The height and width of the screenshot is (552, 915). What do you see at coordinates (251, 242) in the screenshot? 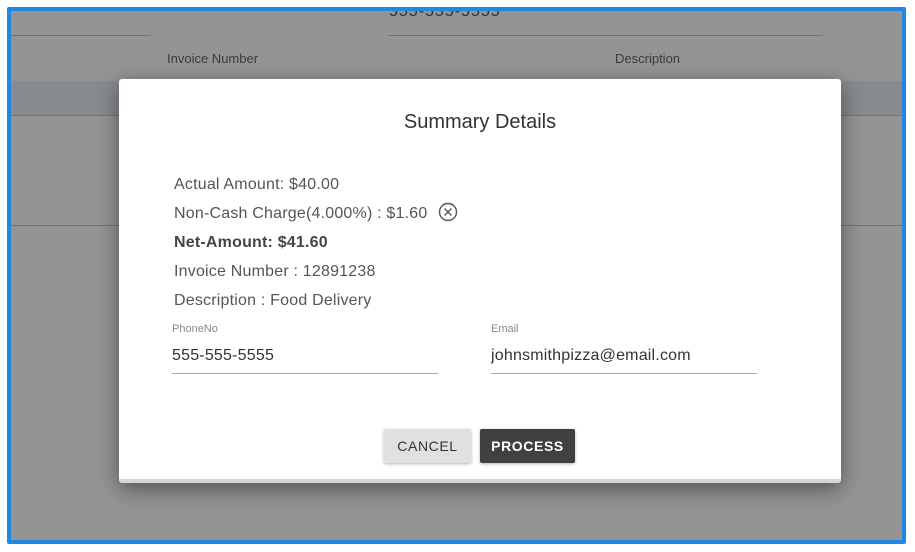
I see `net-amount: Net-Amount: $41.60` at bounding box center [251, 242].